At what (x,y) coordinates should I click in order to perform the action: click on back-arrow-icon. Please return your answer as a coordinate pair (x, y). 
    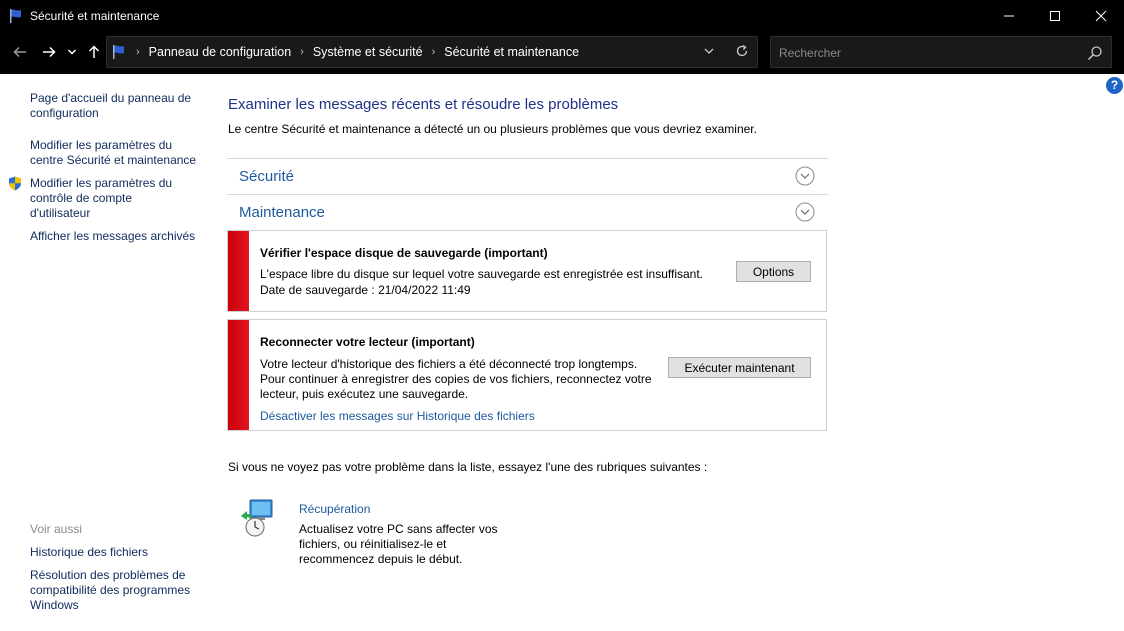
    Looking at the image, I should click on (19, 52).